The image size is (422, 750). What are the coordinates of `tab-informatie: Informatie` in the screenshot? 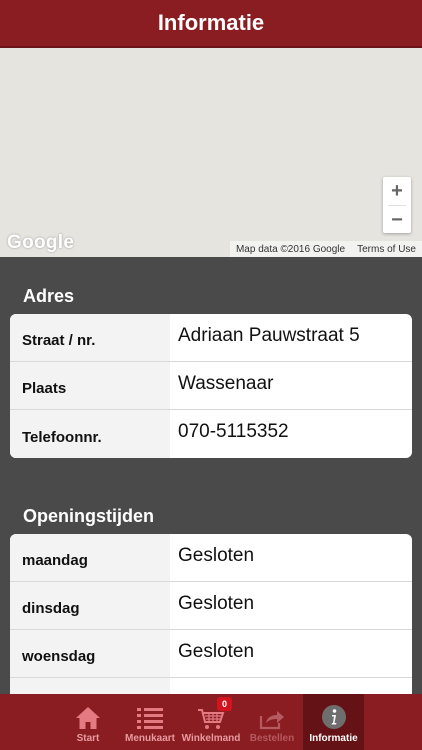 It's located at (333, 722).